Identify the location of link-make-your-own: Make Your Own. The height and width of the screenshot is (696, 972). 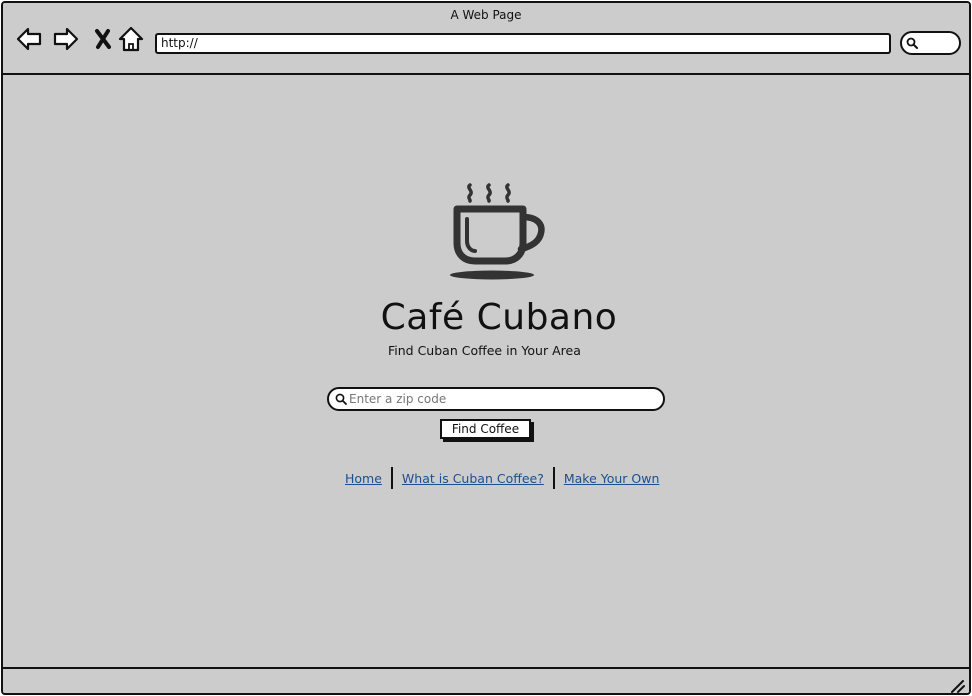
(612, 478).